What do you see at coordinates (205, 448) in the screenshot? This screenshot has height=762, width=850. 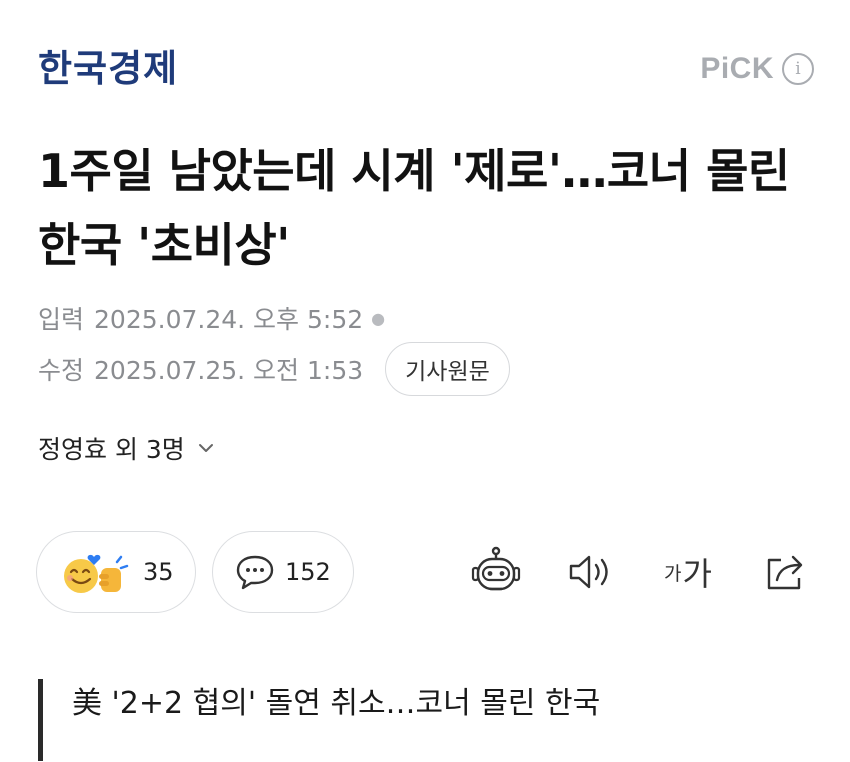 I see `chevron-down-icon` at bounding box center [205, 448].